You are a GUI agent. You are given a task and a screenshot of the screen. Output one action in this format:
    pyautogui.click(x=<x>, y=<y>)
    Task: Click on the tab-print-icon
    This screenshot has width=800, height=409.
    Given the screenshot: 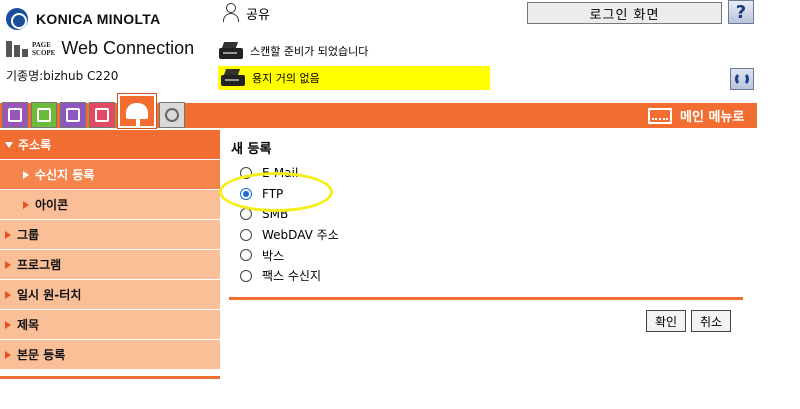 What is the action you would take?
    pyautogui.click(x=102, y=115)
    